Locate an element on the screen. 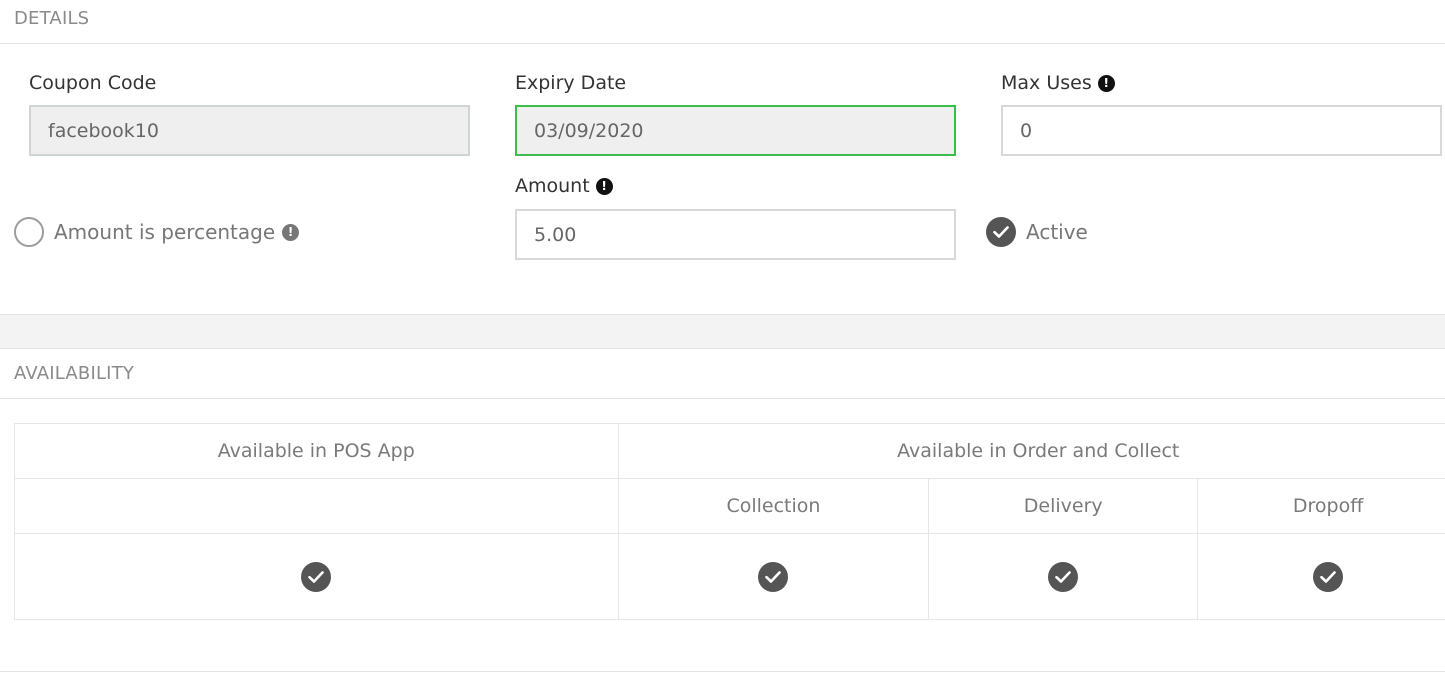  expiry-date-label-text: Expiry Date is located at coordinates (571, 83).